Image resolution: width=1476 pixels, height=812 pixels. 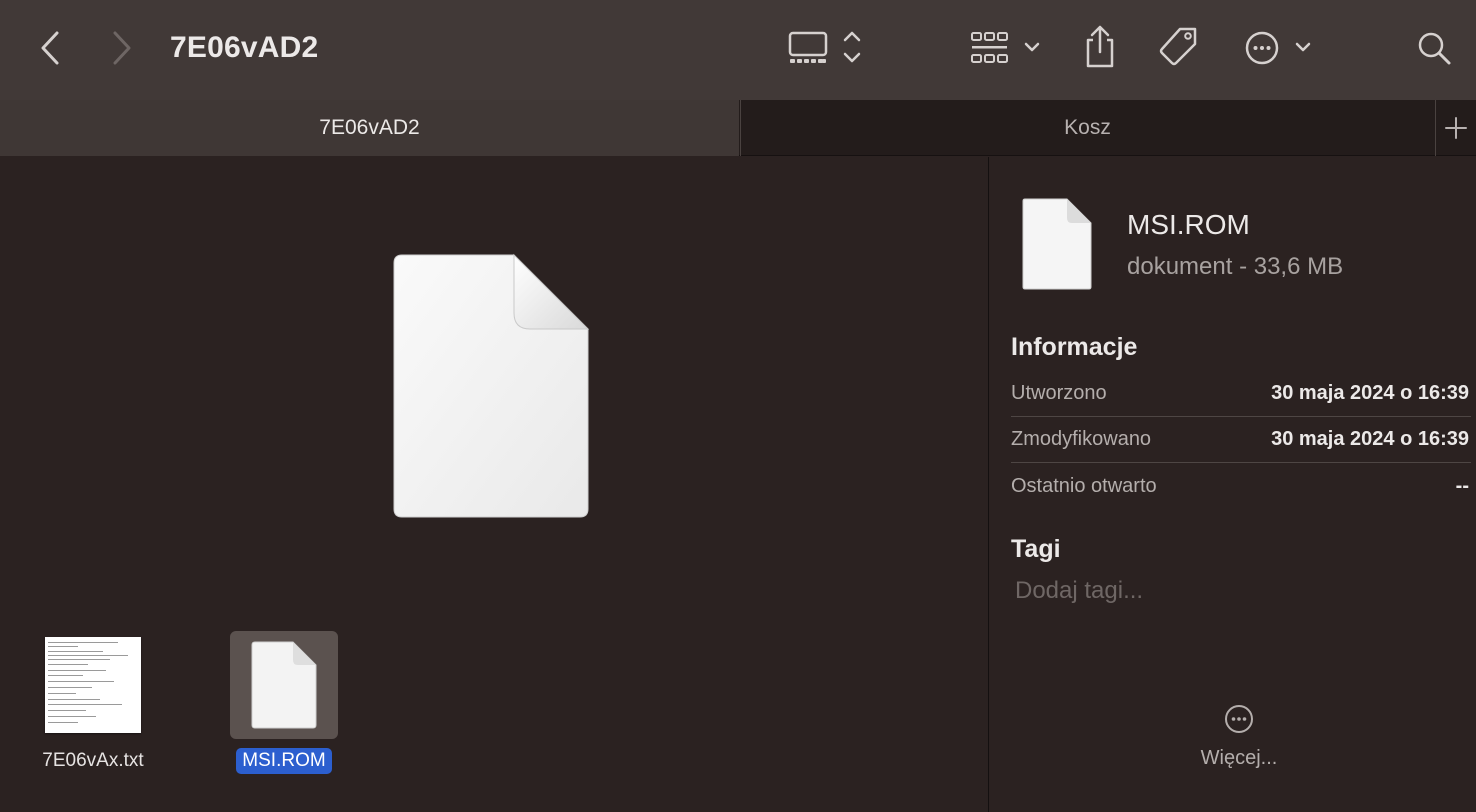 I want to click on group-by-button, so click(x=1006, y=48).